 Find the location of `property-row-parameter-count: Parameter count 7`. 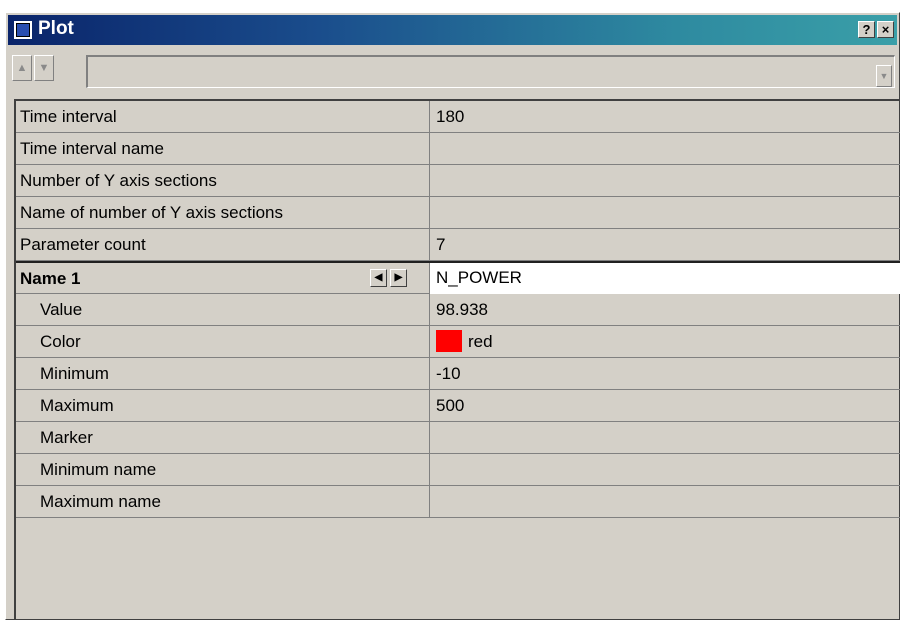

property-row-parameter-count: Parameter count 7 is located at coordinates (458, 245).